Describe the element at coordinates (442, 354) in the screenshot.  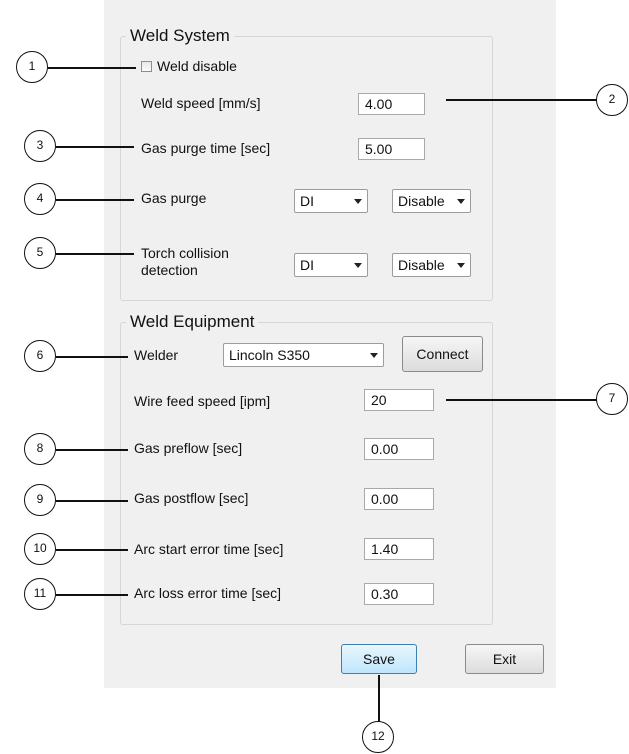
I see `connect-button: Connect` at that location.